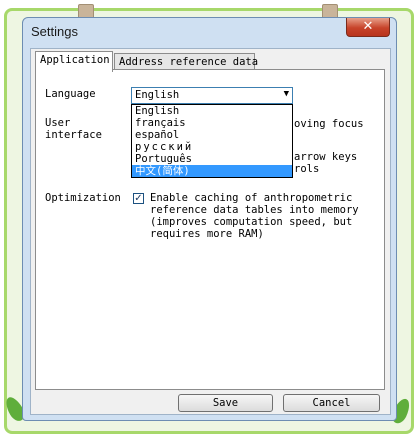 The width and height of the screenshot is (420, 437). I want to click on user-interface-label-line1: User, so click(58, 123).